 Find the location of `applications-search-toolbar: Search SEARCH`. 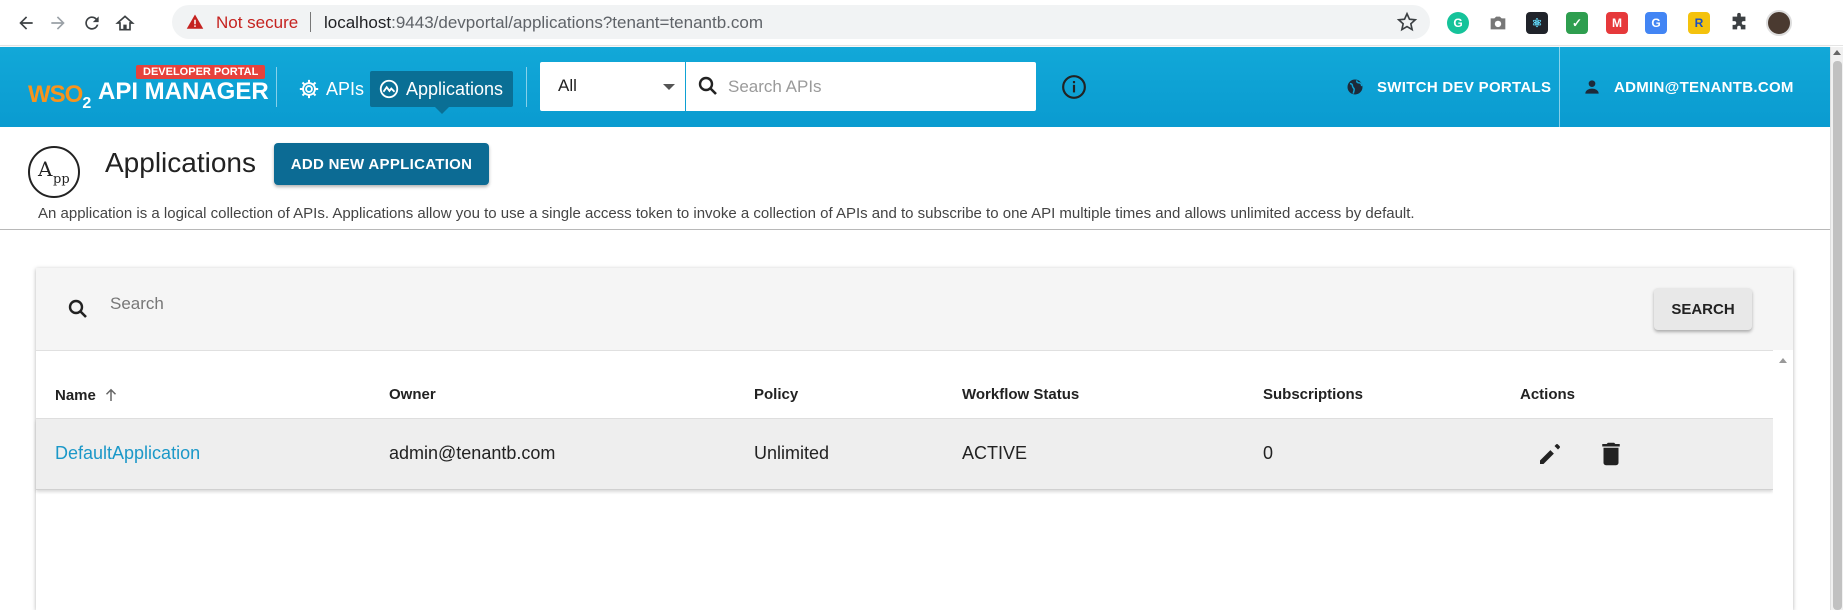

applications-search-toolbar: Search SEARCH is located at coordinates (914, 309).